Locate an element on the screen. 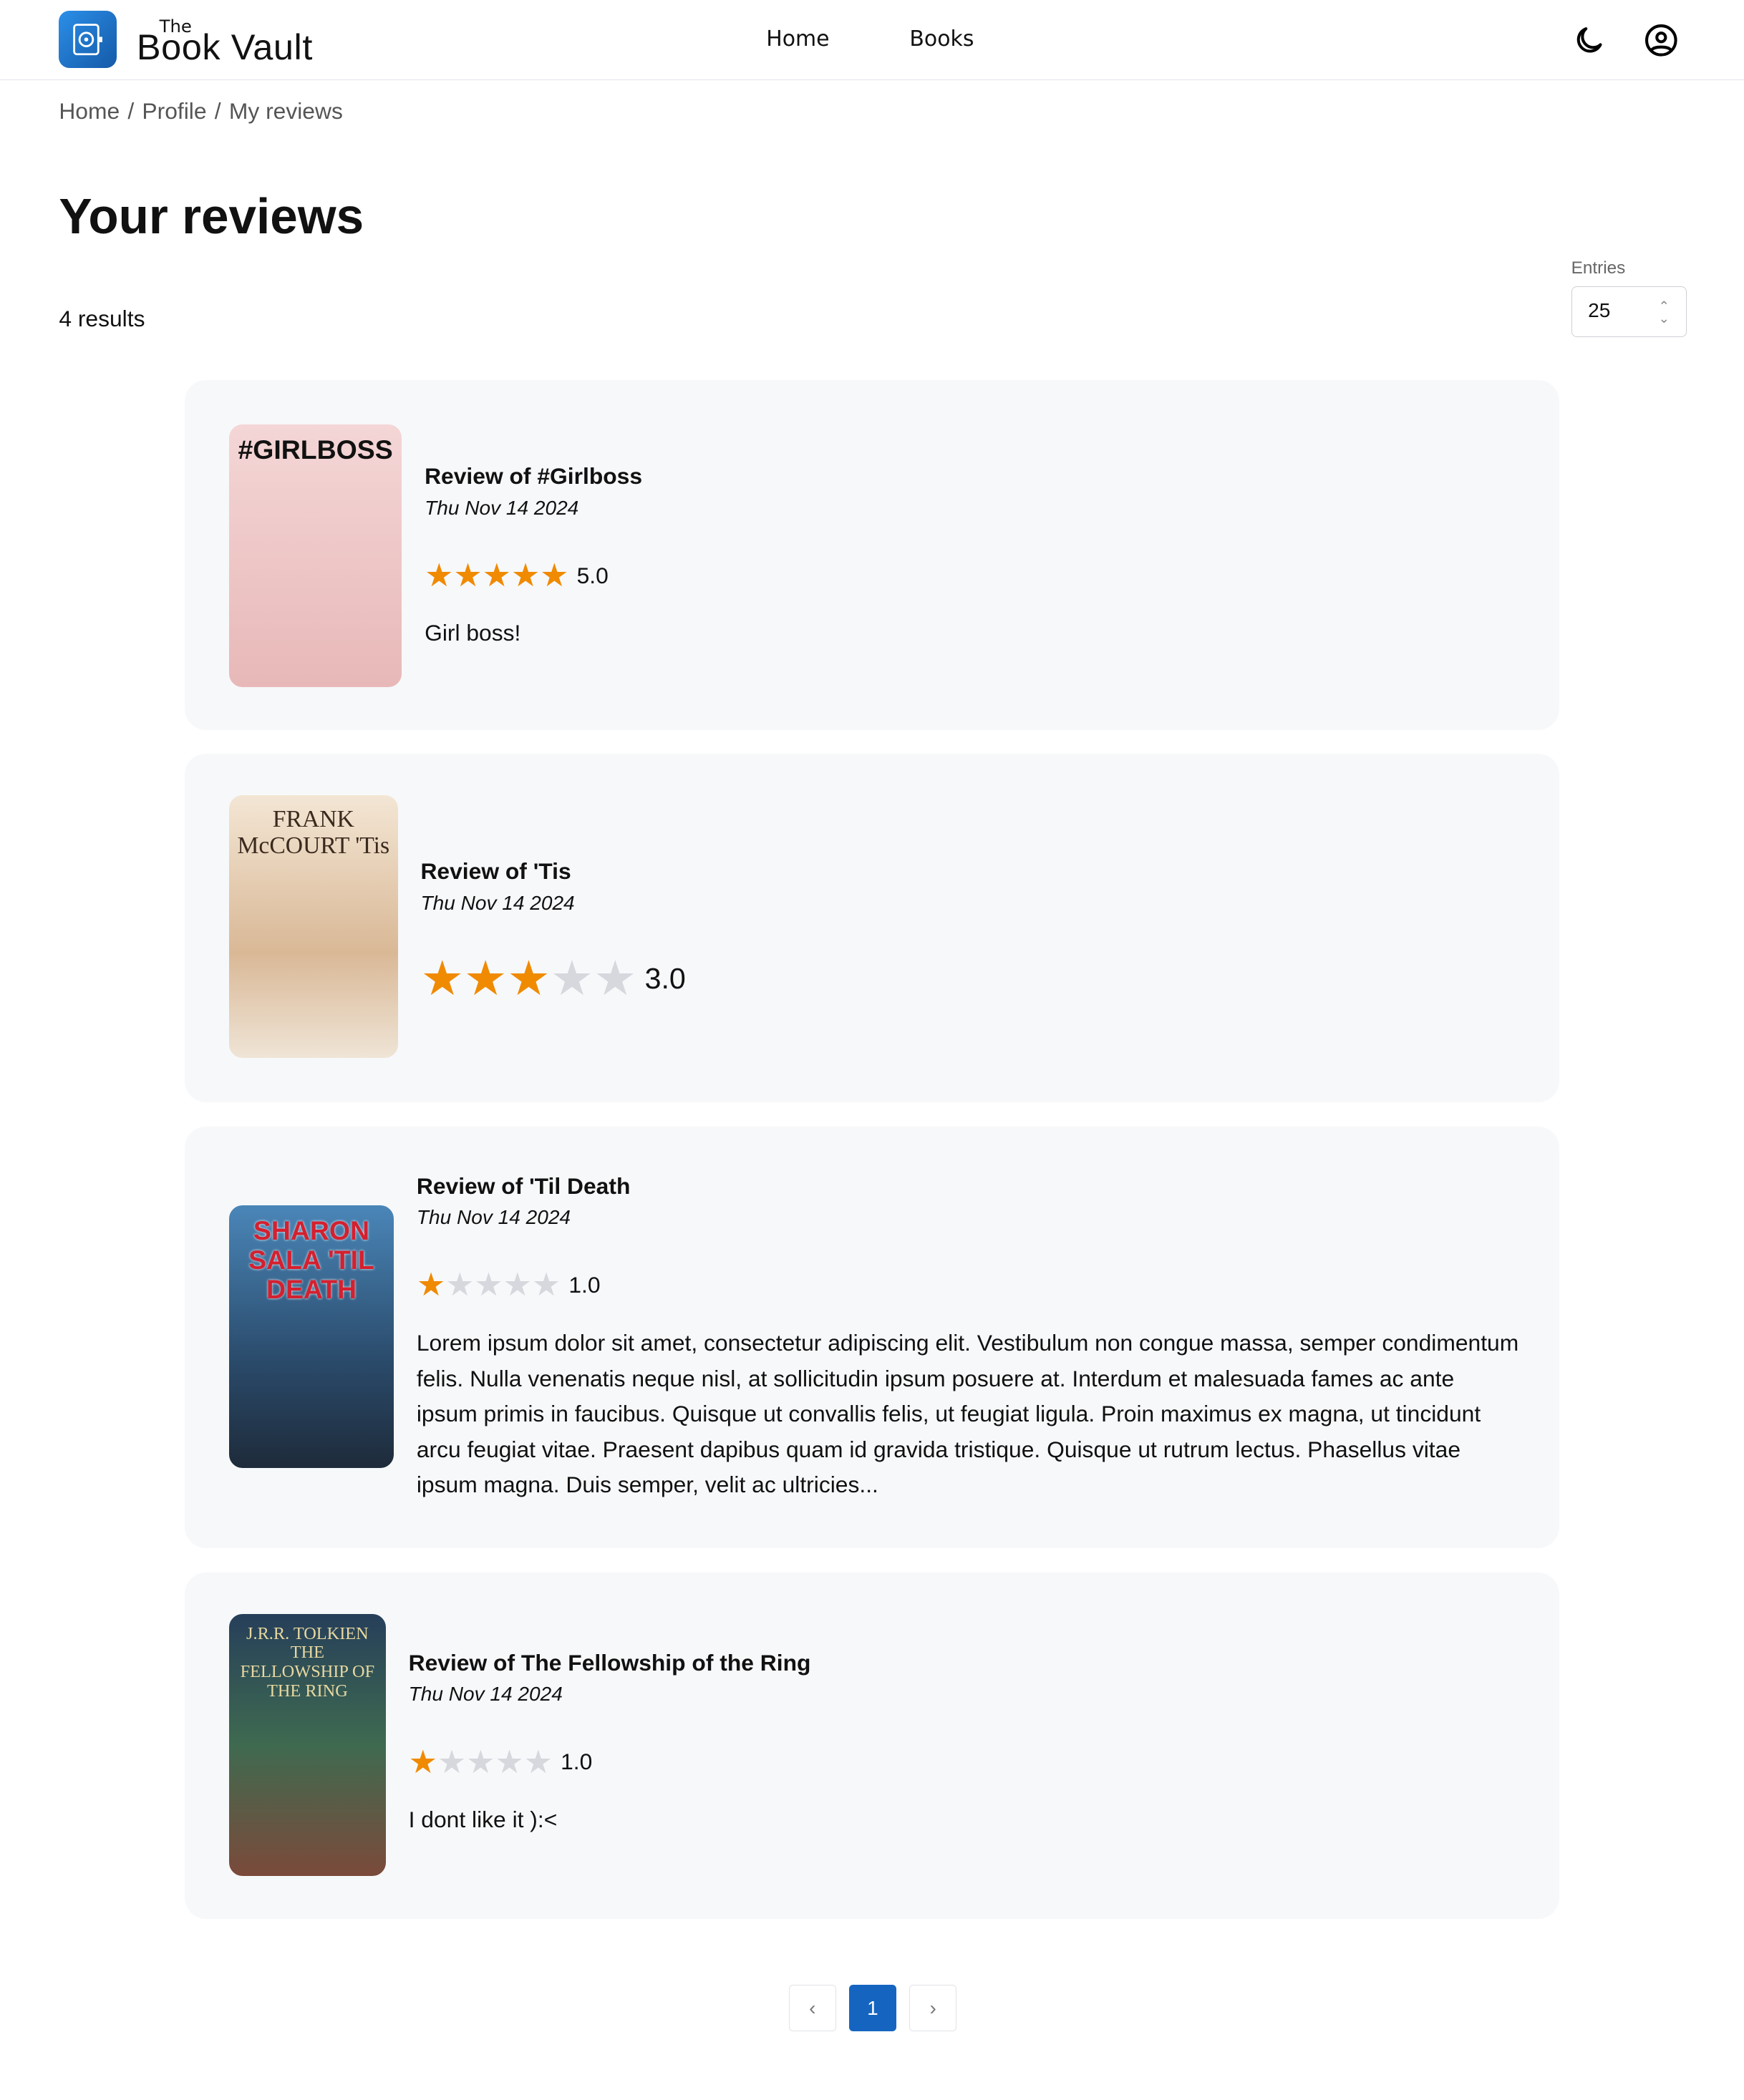 The height and width of the screenshot is (2100, 1744). nav-books: Books is located at coordinates (941, 39).